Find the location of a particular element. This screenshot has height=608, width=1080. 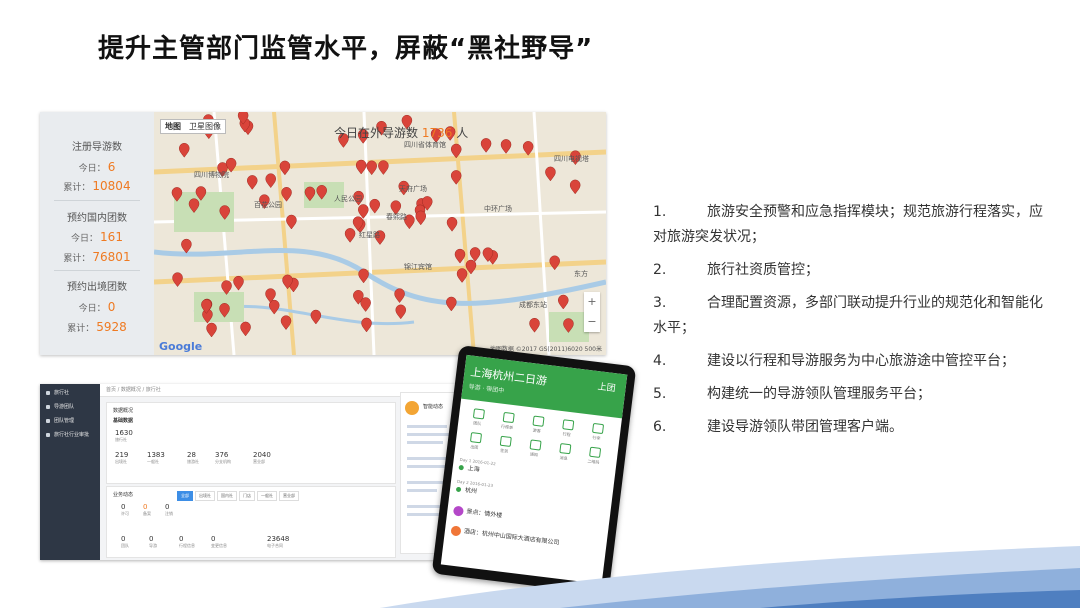

metric-total-agencies: 1630 旅行社 is located at coordinates (124, 435).